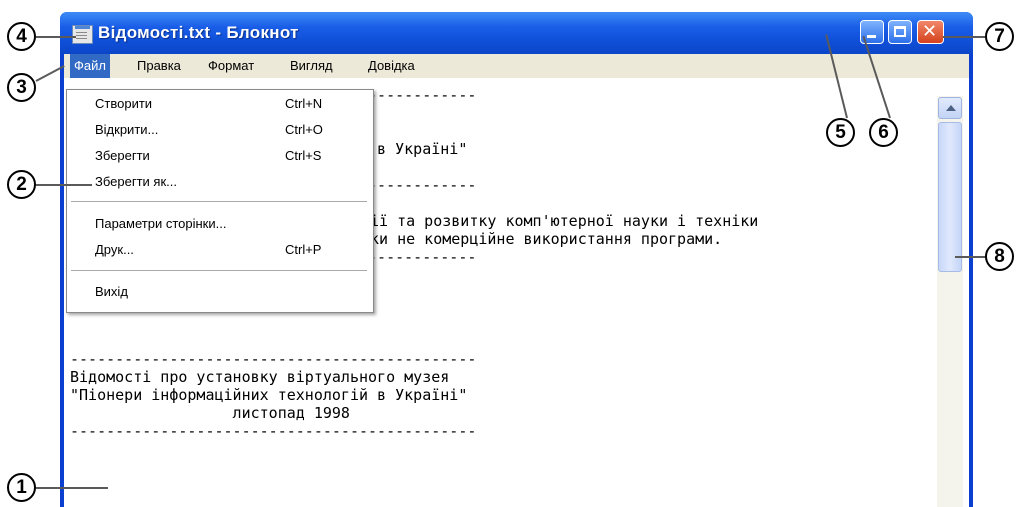 The height and width of the screenshot is (507, 1020). I want to click on callout-7: 7, so click(999, 36).